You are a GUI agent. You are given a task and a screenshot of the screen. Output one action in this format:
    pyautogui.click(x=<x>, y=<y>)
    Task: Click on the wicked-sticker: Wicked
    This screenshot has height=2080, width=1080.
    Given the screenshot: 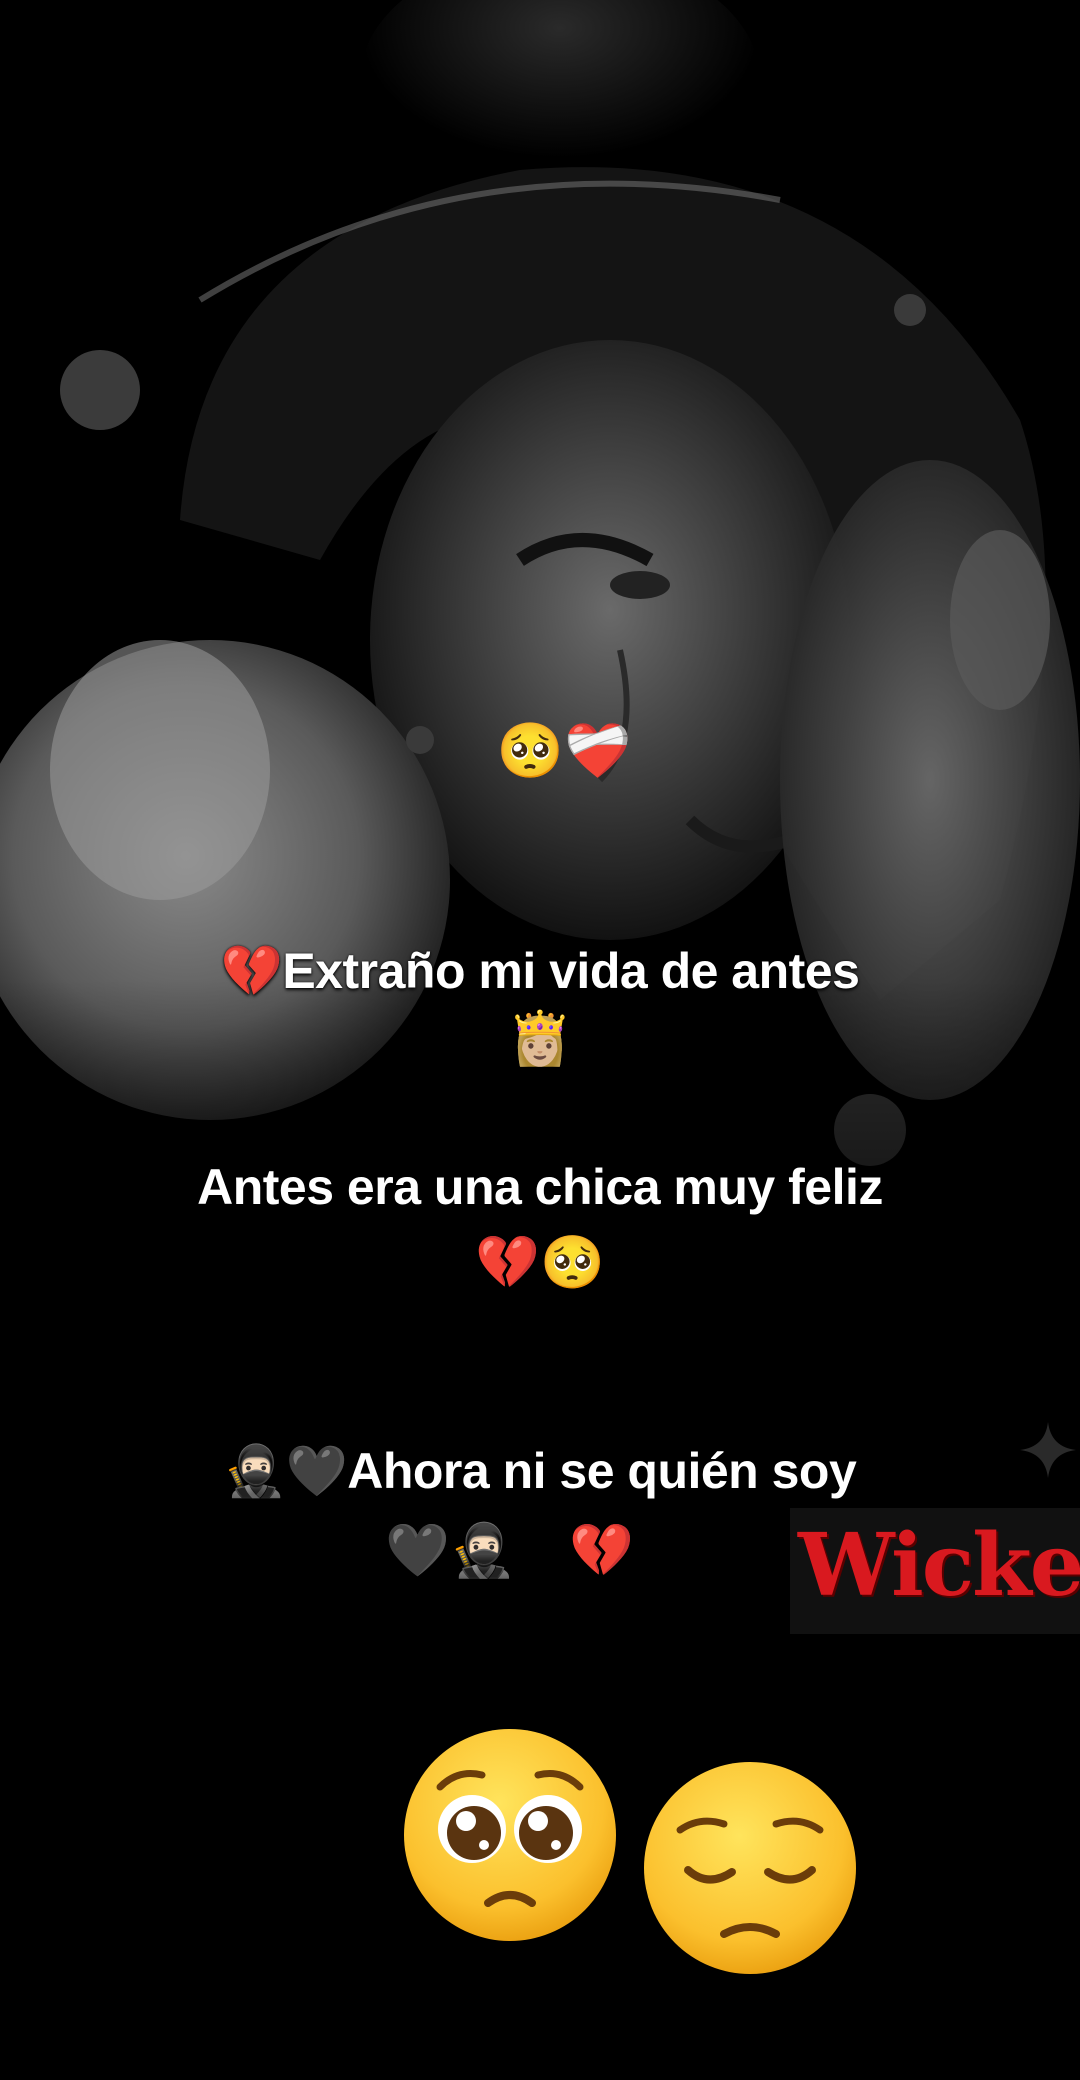 What is the action you would take?
    pyautogui.click(x=935, y=1571)
    